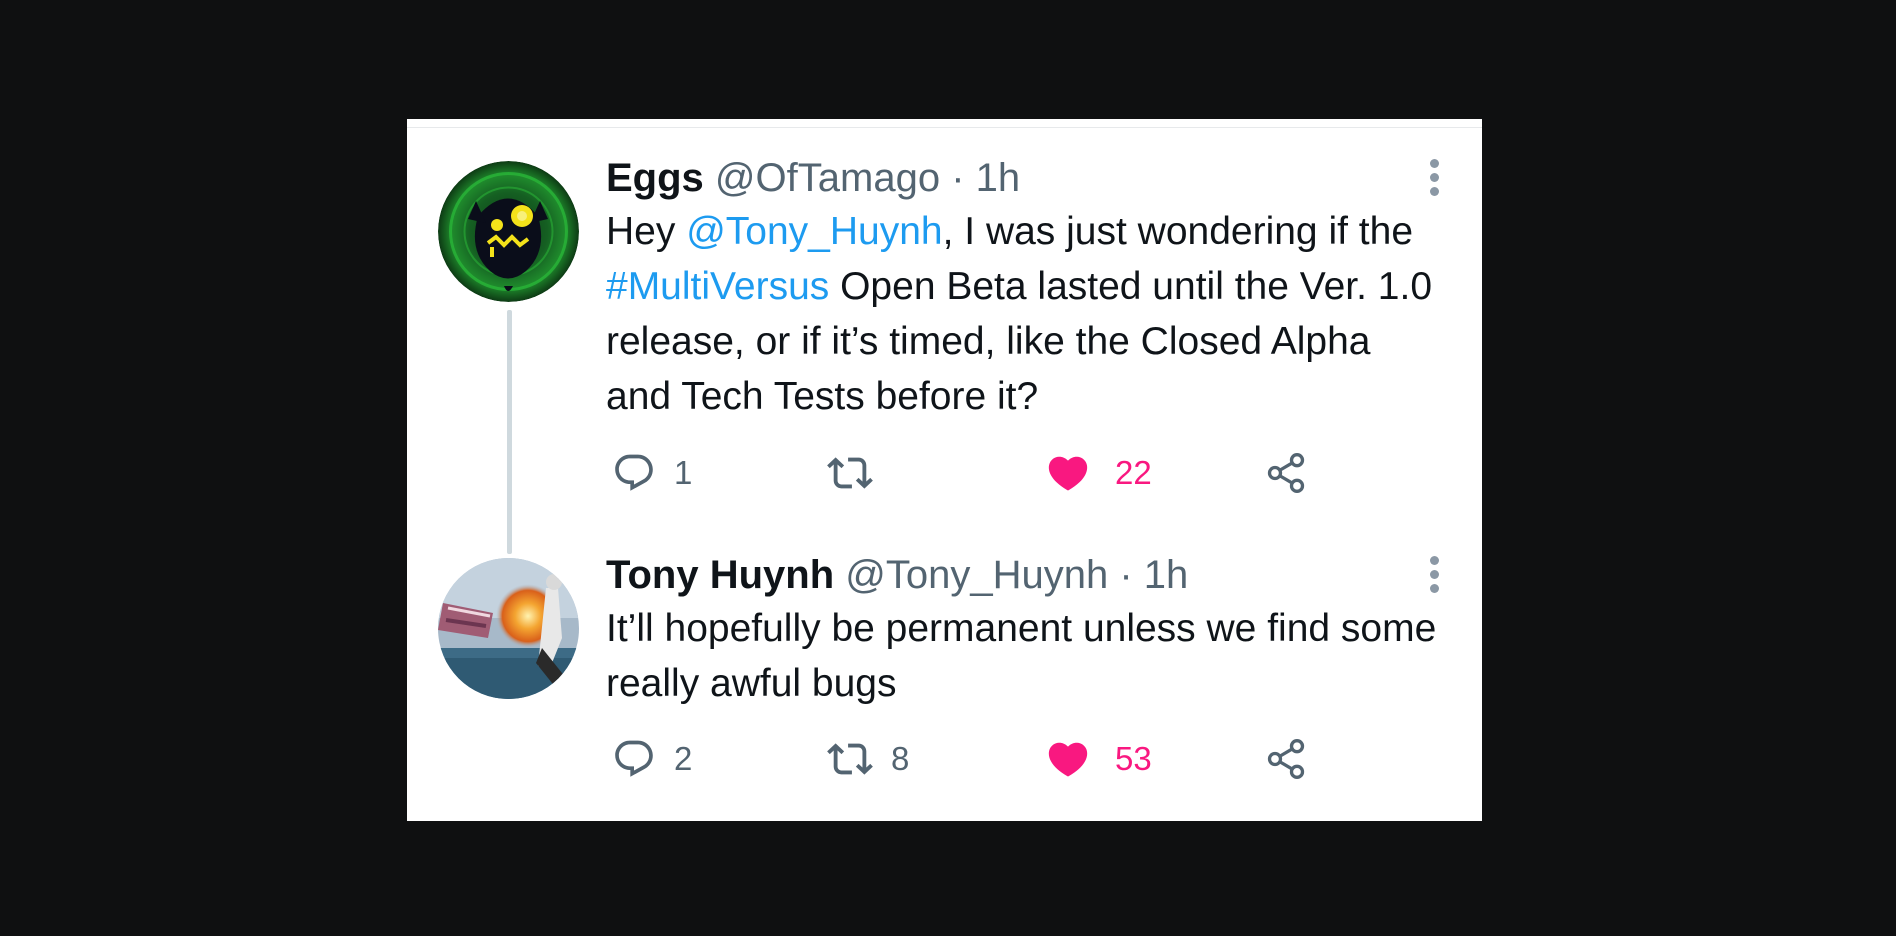 This screenshot has width=1896, height=936. What do you see at coordinates (1024, 178) in the screenshot?
I see `tweet-header: Eggs @OfTamago · 1h` at bounding box center [1024, 178].